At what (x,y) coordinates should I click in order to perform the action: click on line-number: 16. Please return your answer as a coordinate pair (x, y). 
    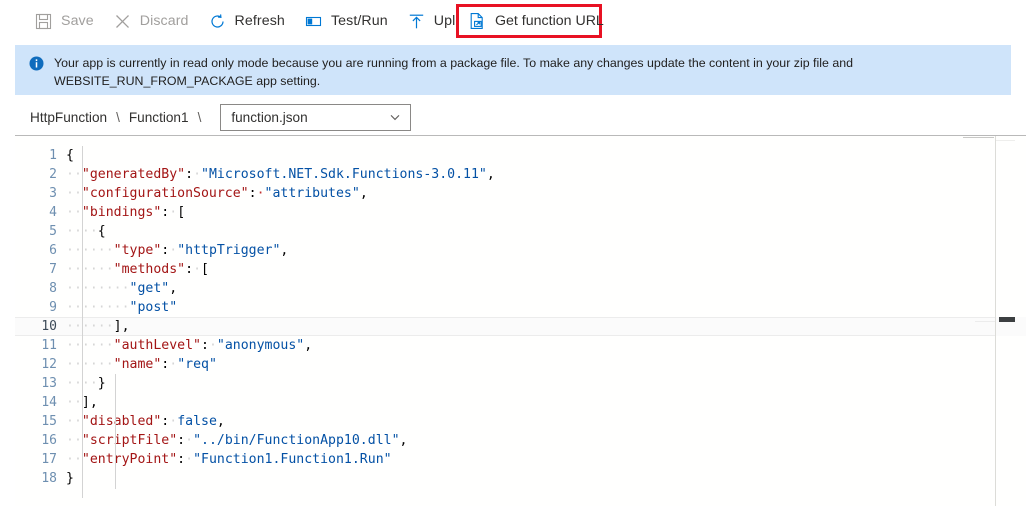
    Looking at the image, I should click on (49, 440).